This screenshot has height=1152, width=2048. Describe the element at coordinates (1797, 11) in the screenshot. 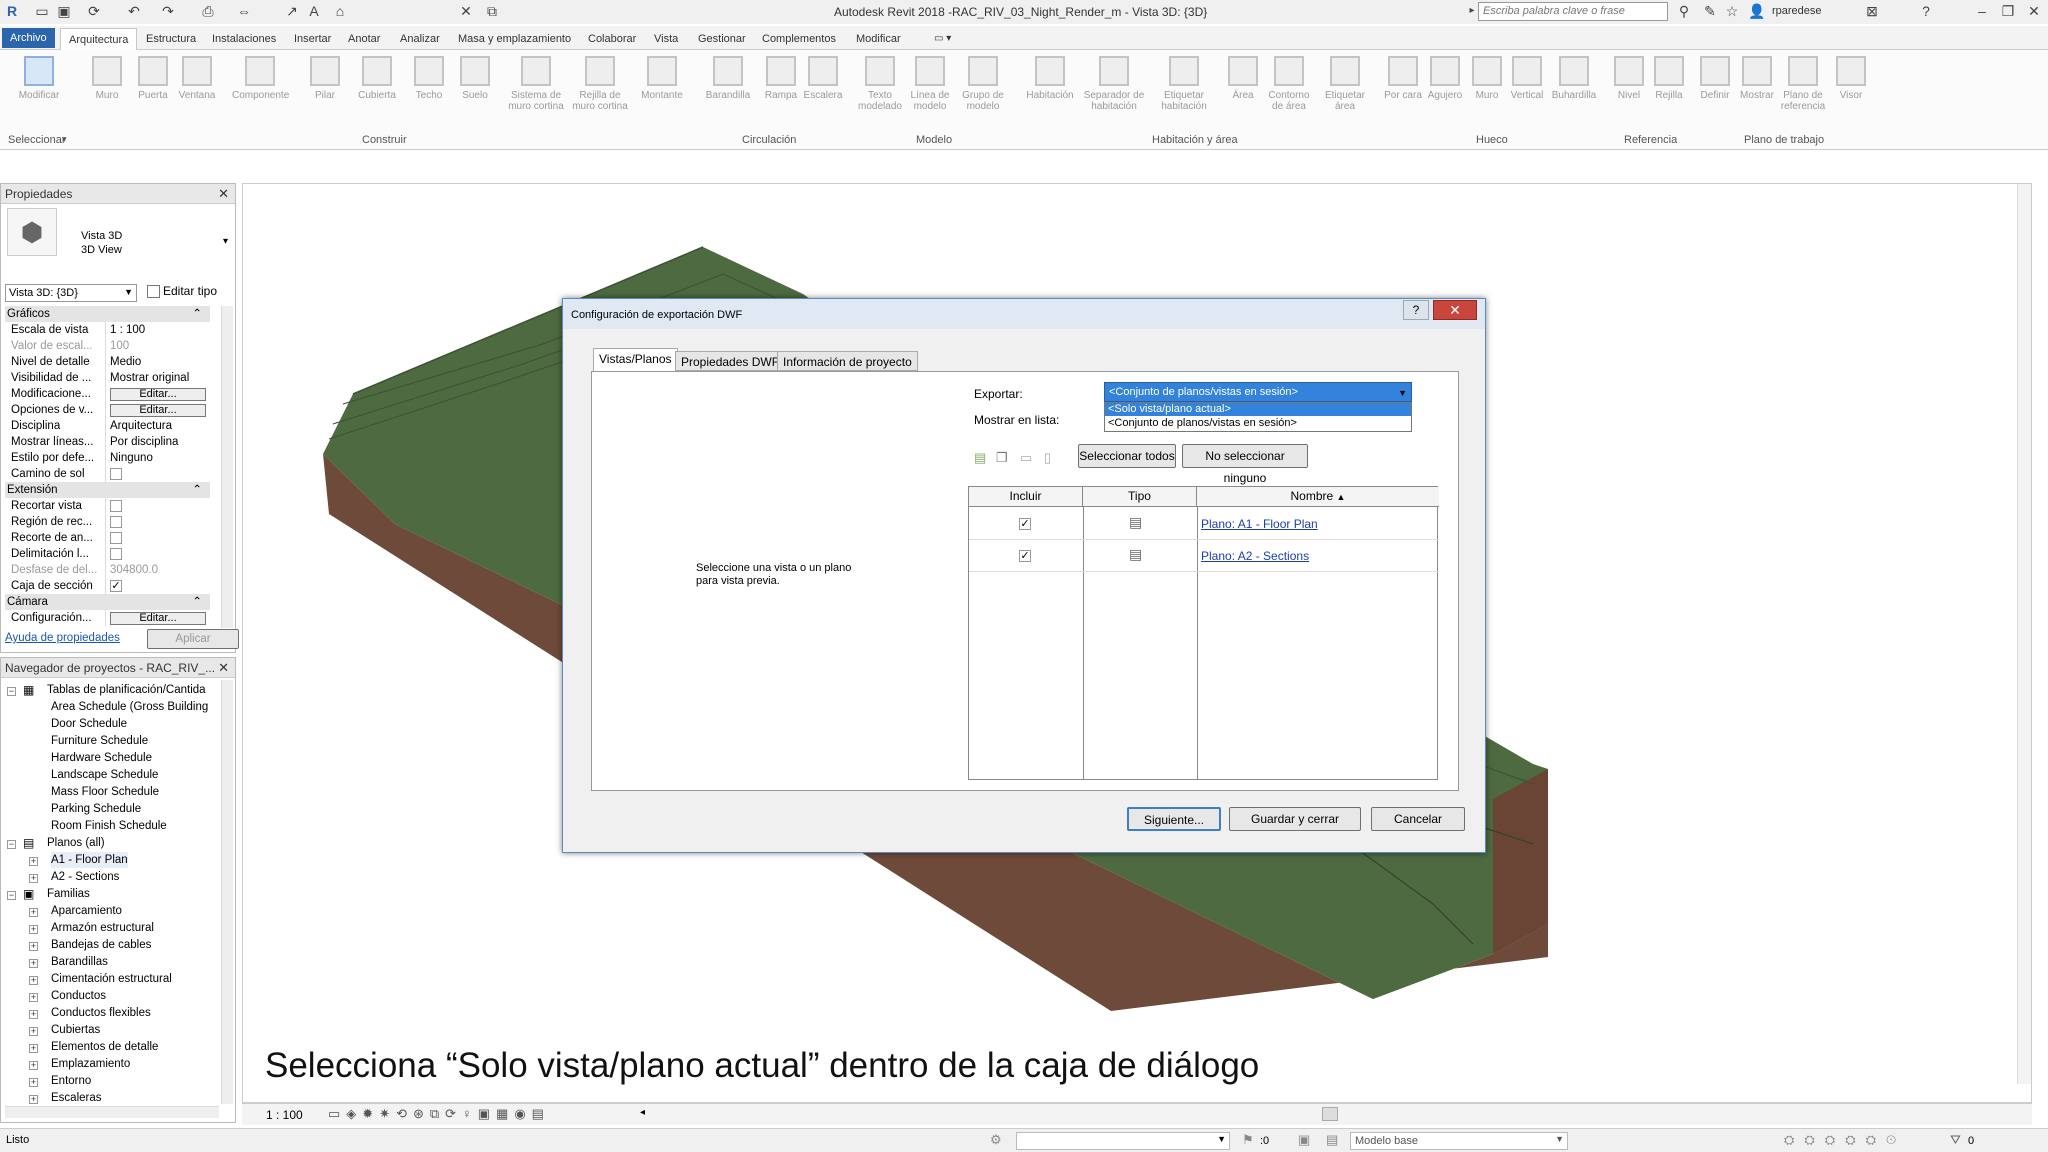

I see `user-name: rparedese` at that location.